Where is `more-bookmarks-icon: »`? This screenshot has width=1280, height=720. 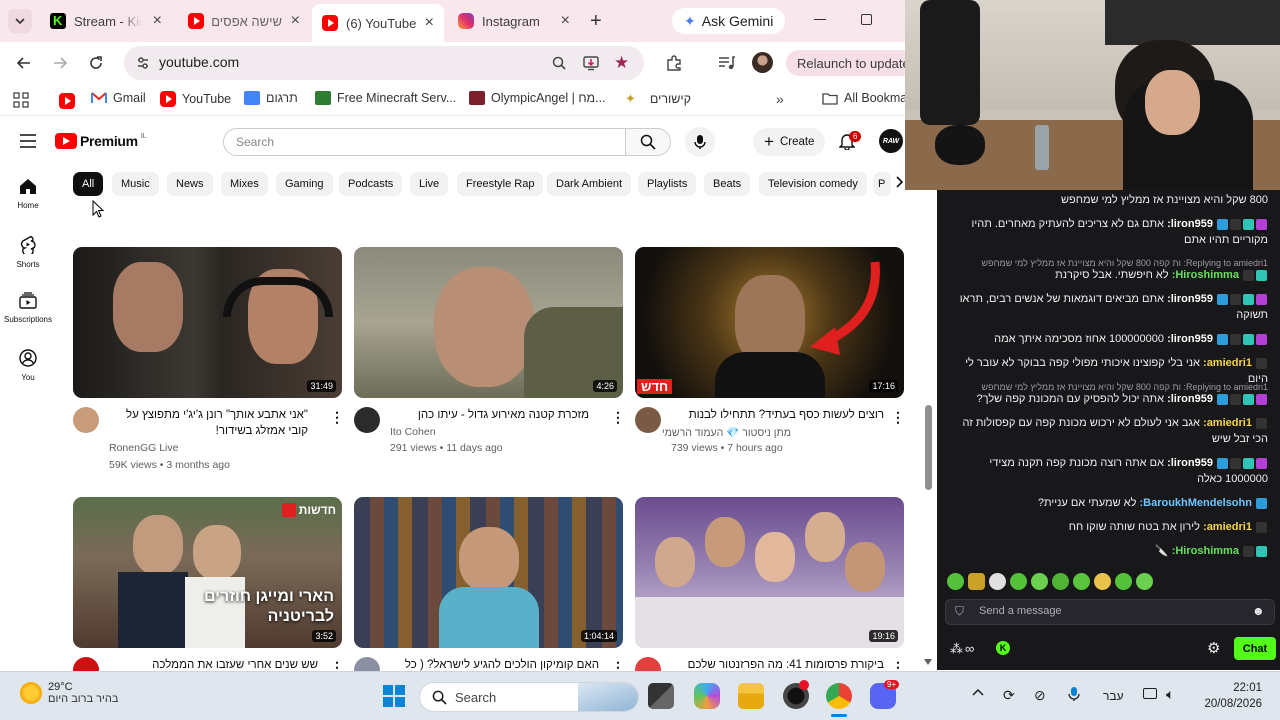 more-bookmarks-icon: » is located at coordinates (780, 99).